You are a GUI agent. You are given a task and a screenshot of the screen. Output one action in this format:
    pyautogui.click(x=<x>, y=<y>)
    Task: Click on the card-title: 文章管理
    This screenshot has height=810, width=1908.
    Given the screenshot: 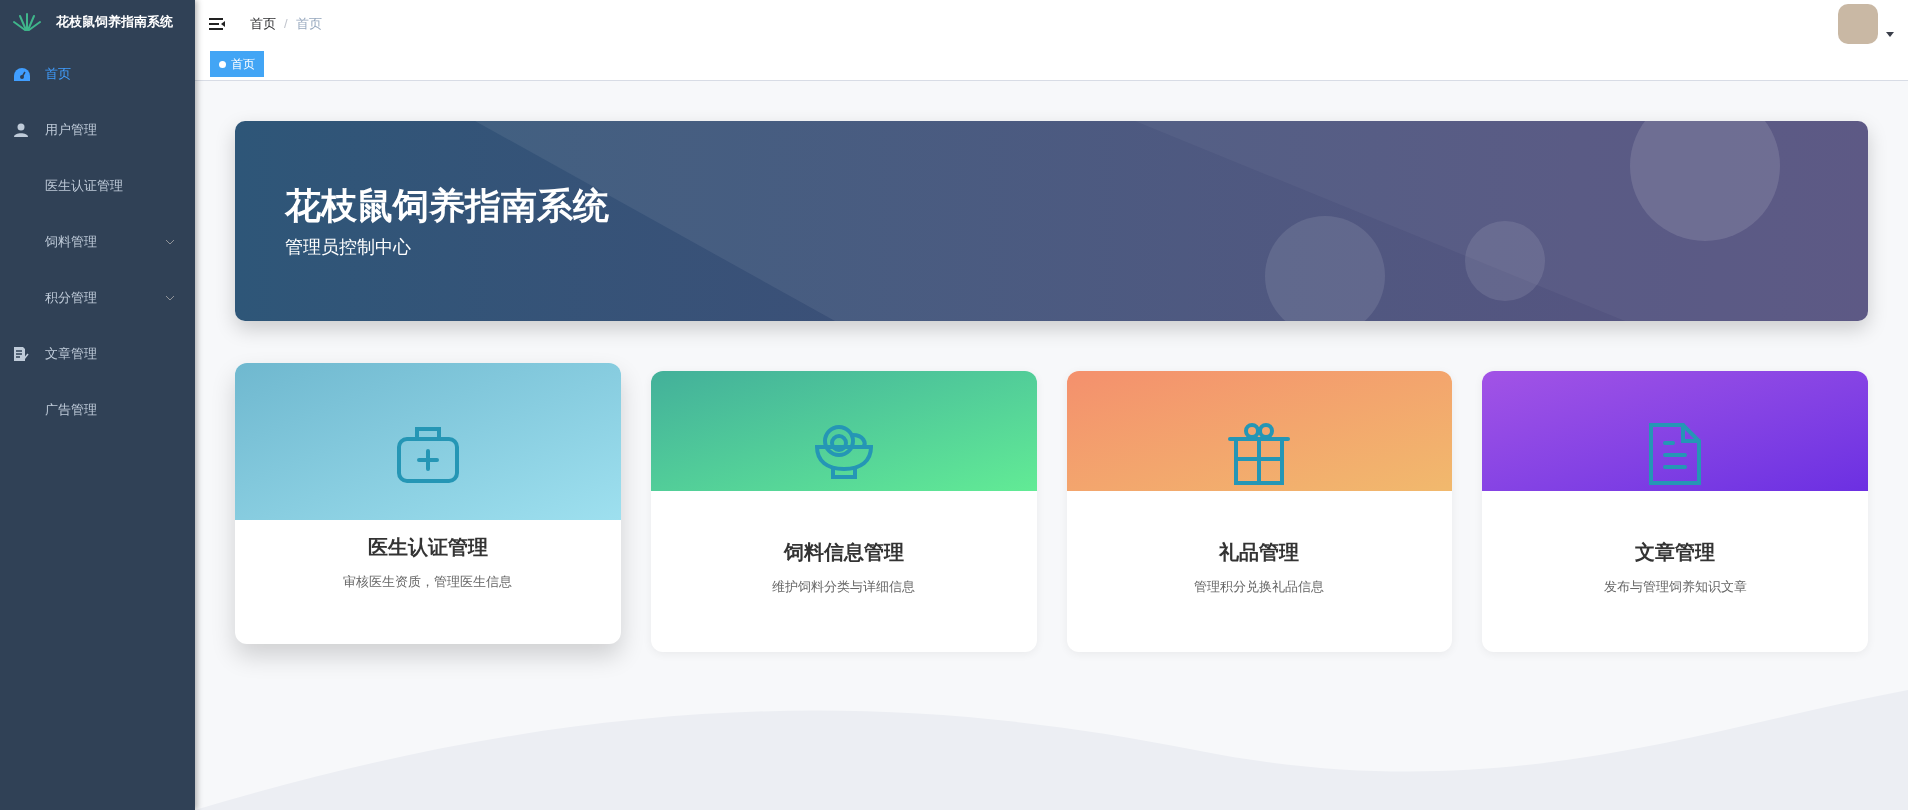 What is the action you would take?
    pyautogui.click(x=1675, y=552)
    